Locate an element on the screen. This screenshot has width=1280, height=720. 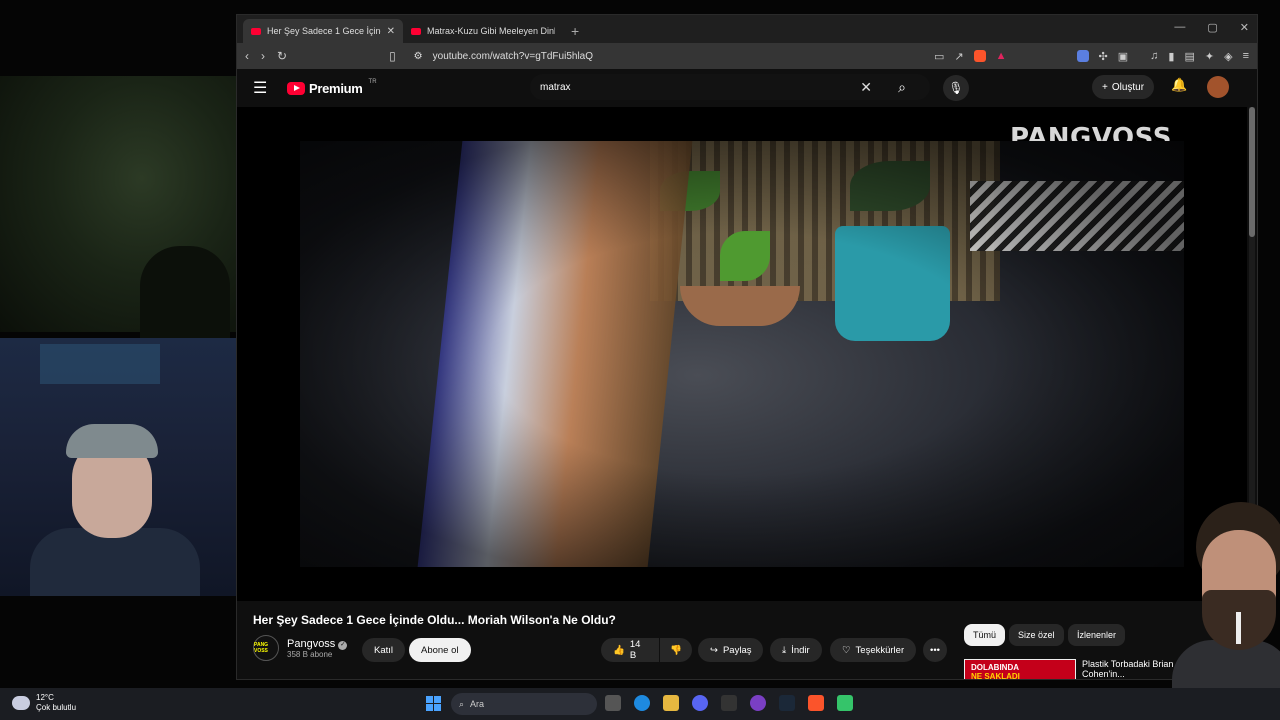
create-button: + Oluştur is located at coordinates (1123, 87).